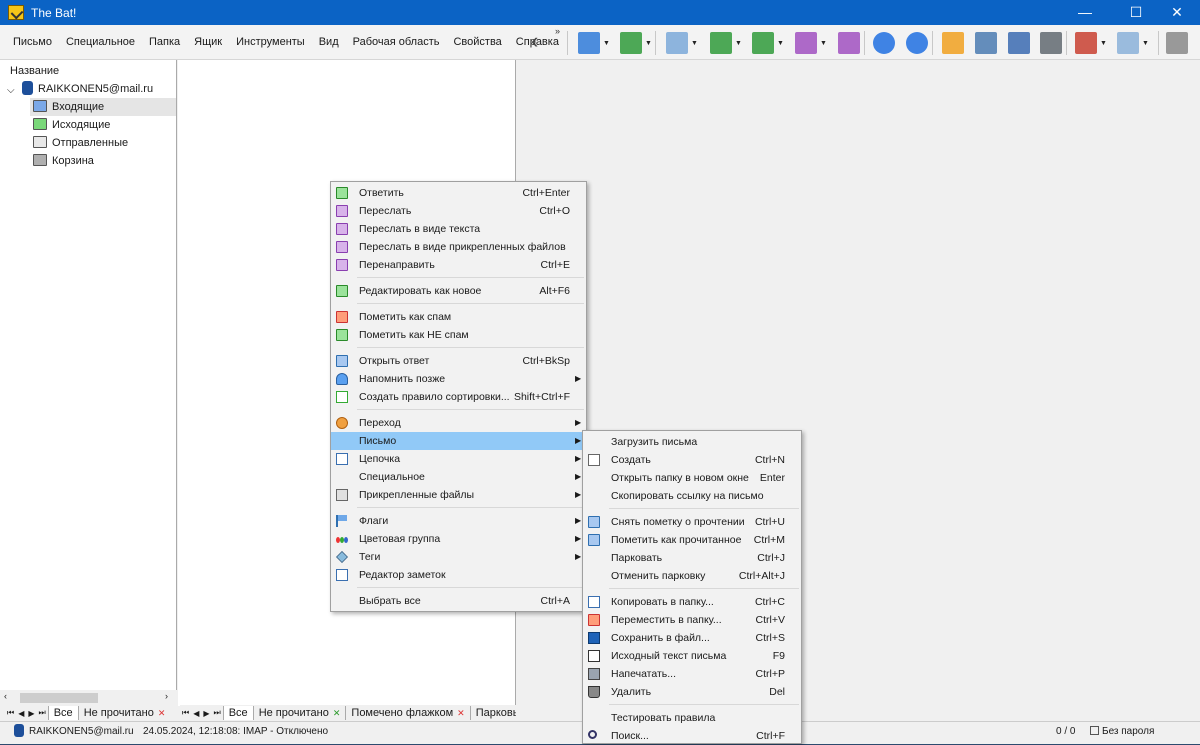 This screenshot has height=745, width=1200. Describe the element at coordinates (458, 291) in the screenshot. I see `menu-item-context_menu-1-0: Редактировать как новое Alt+F6` at that location.